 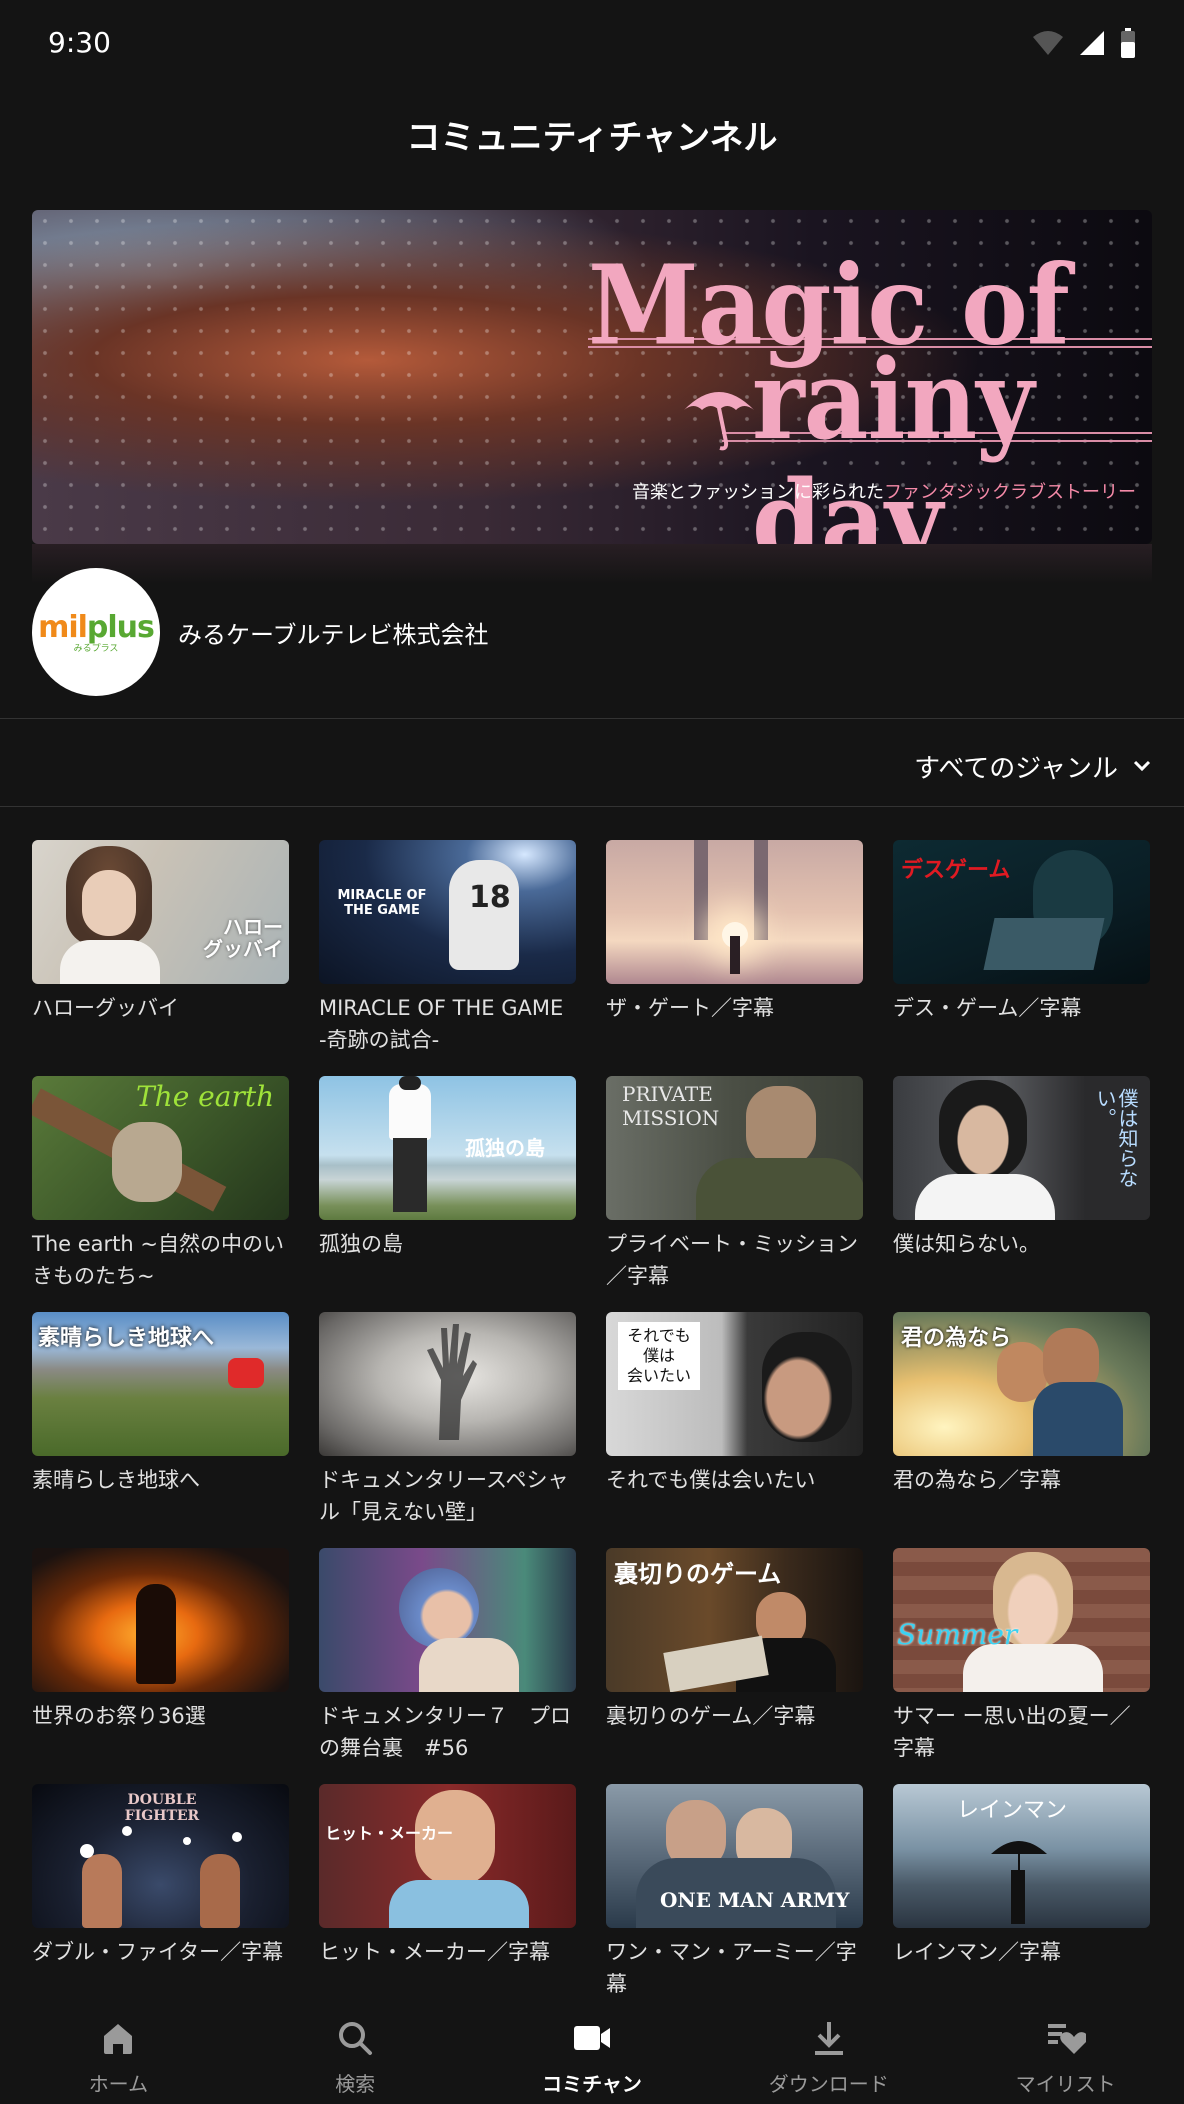 What do you see at coordinates (957, 1634) in the screenshot?
I see `thumbnail-caption: Summer` at bounding box center [957, 1634].